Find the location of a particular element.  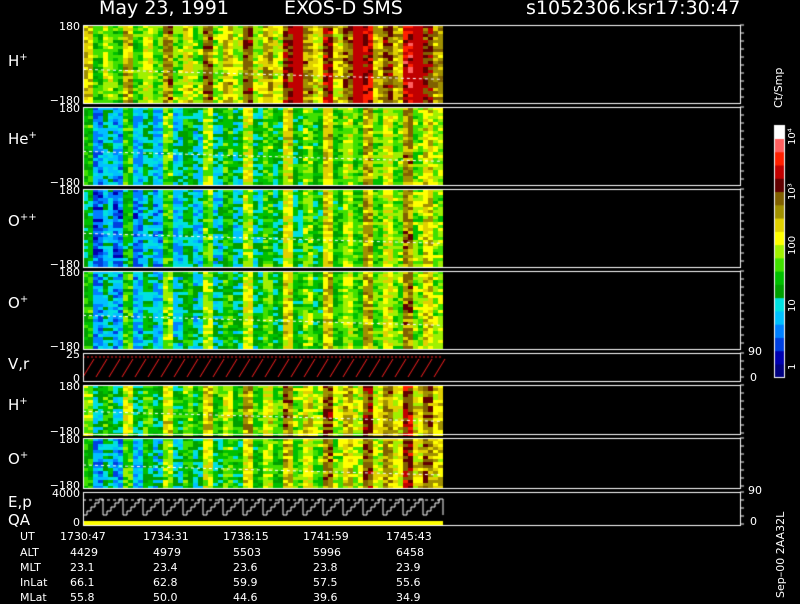

ytick-max-o-plusplus: 180 is located at coordinates (69, 190).